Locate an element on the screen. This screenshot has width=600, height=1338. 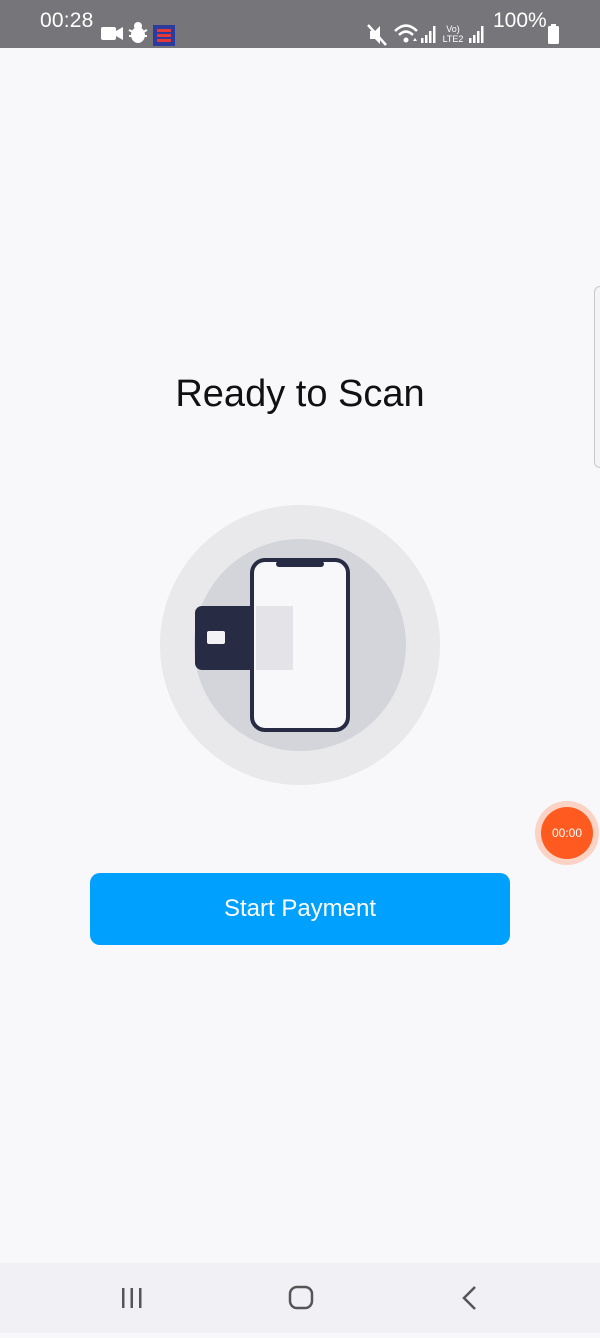
home-button is located at coordinates (301, 1298).